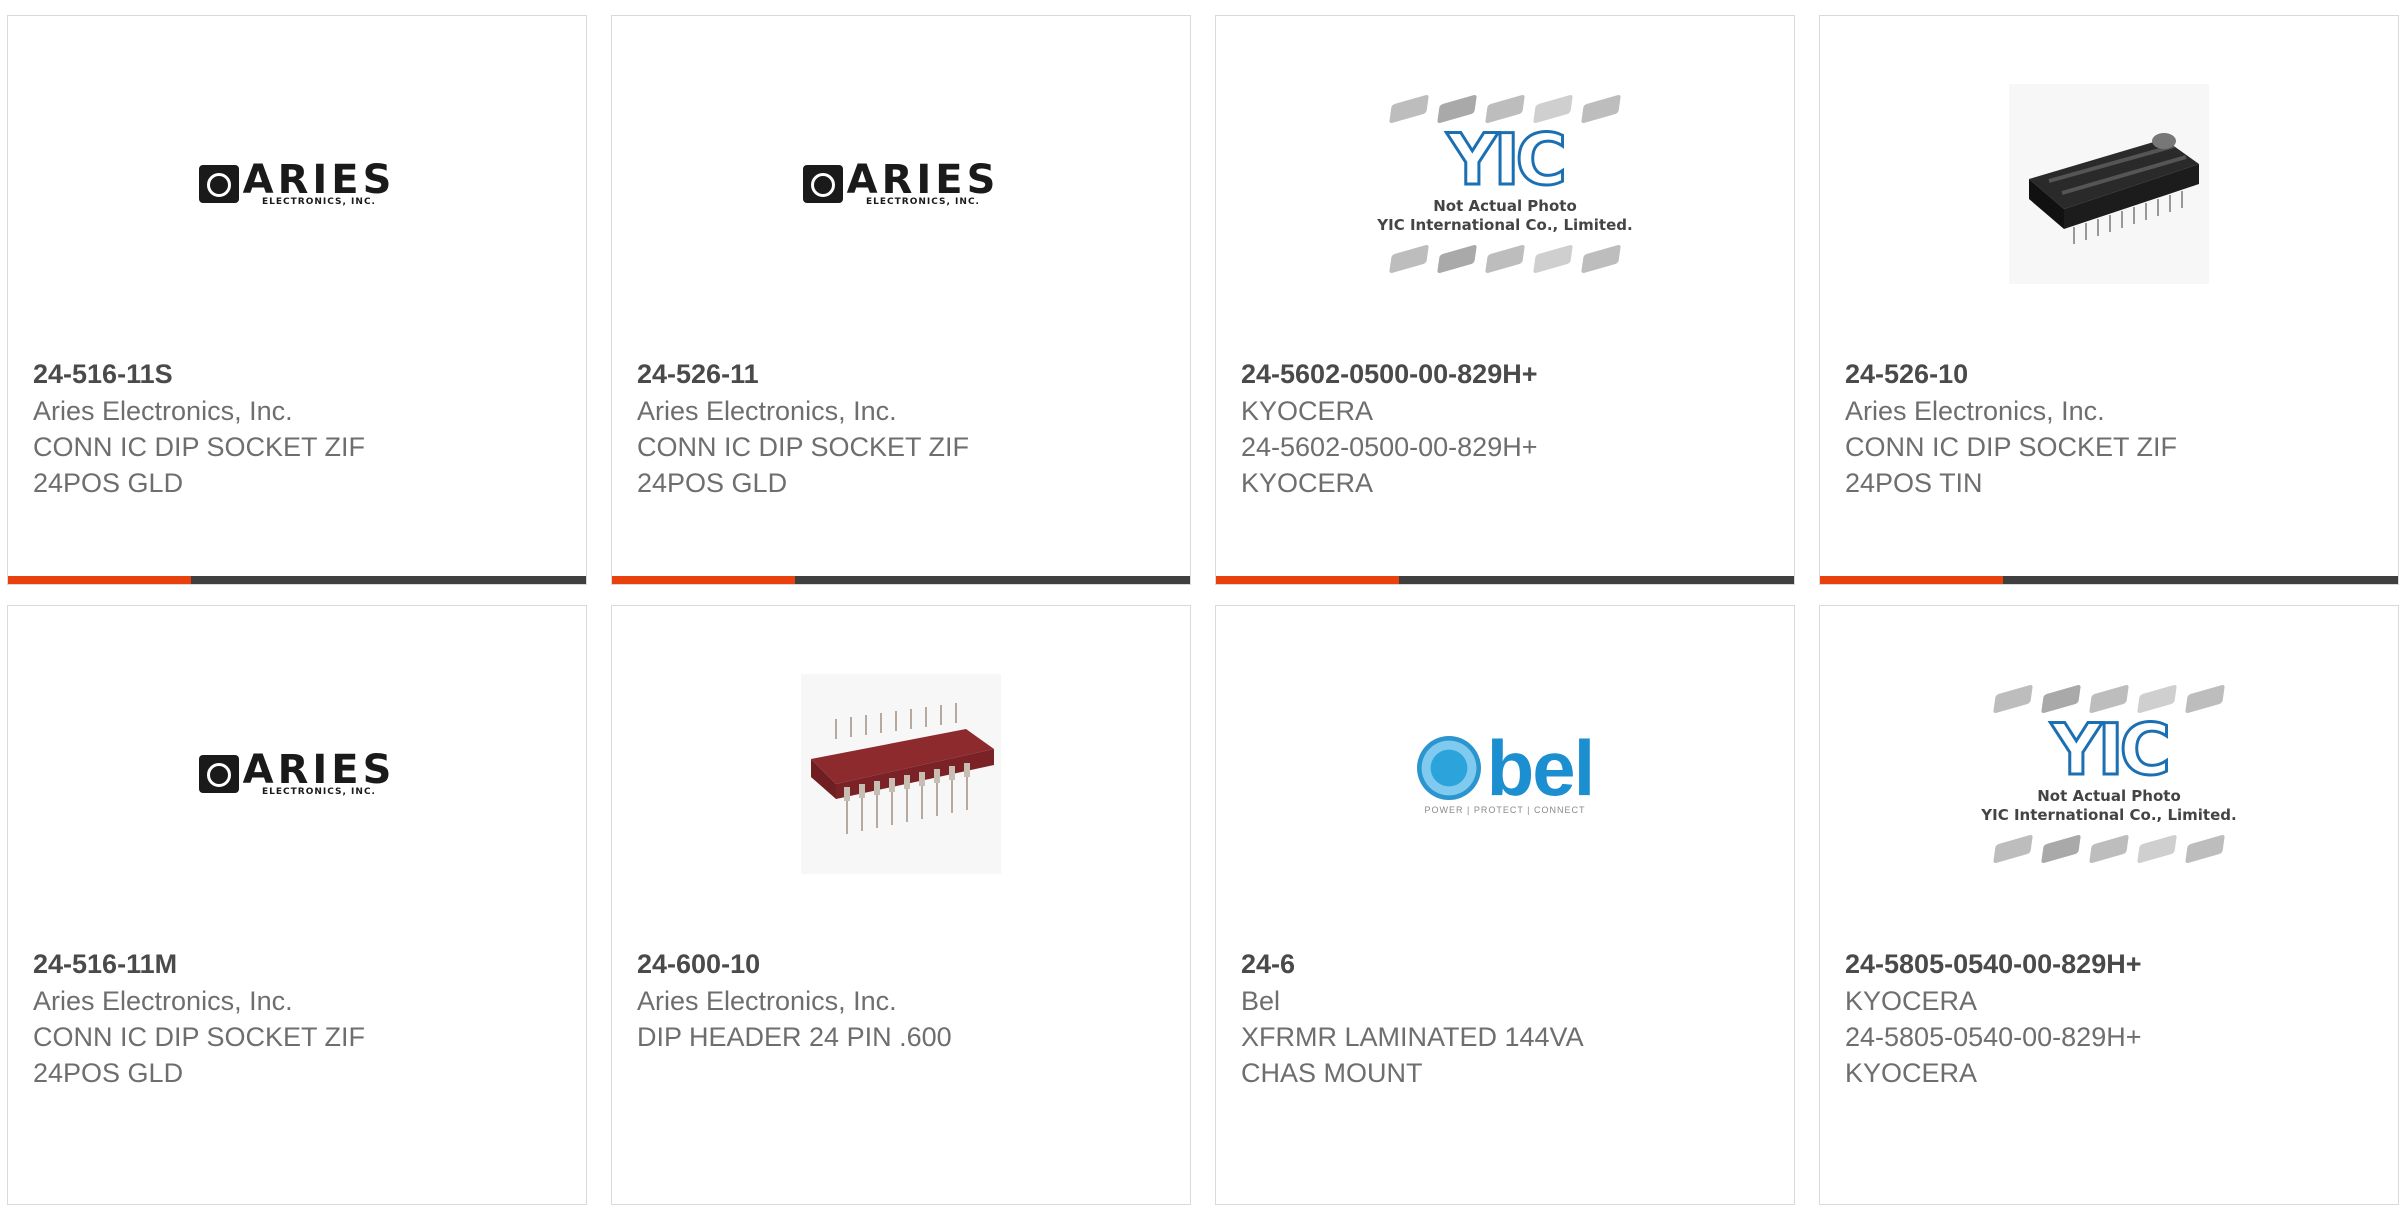  What do you see at coordinates (1507, 374) in the screenshot?
I see `part-number-link: 24-5602-0500-00-829H+` at bounding box center [1507, 374].